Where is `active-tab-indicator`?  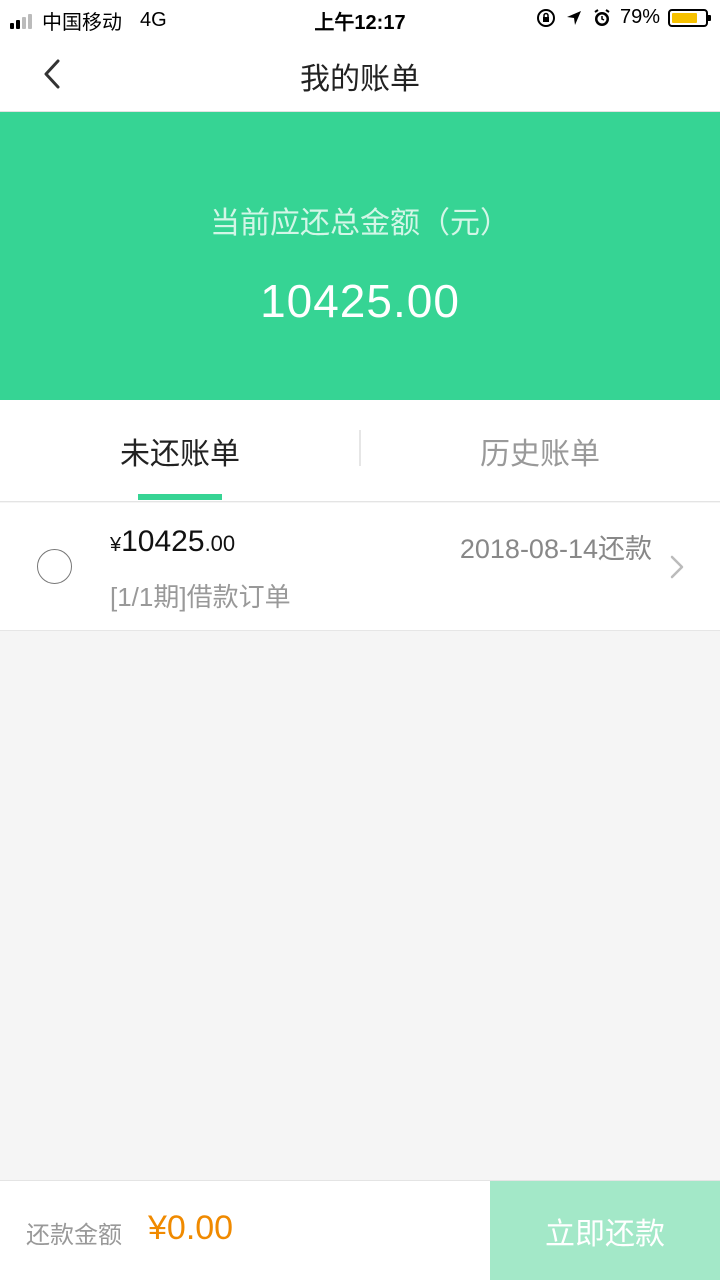
active-tab-indicator is located at coordinates (180, 497).